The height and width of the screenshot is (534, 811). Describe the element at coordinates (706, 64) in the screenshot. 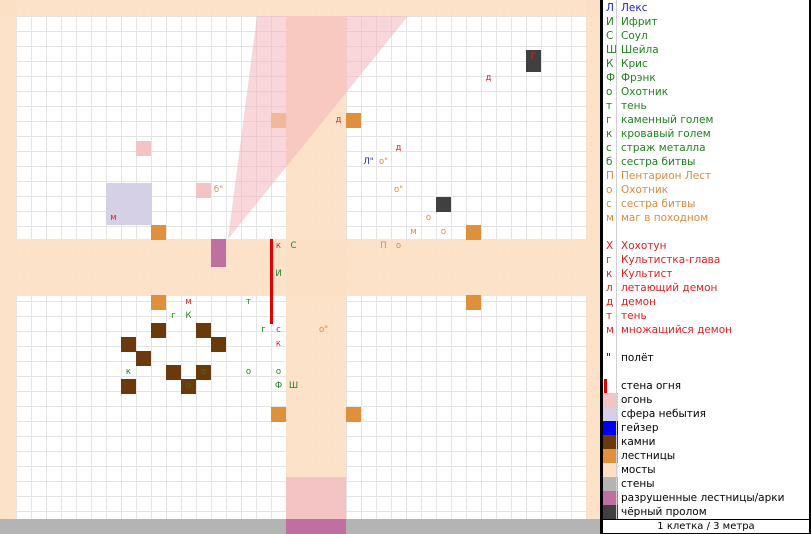

I see `legend-row-units: К Крис` at that location.